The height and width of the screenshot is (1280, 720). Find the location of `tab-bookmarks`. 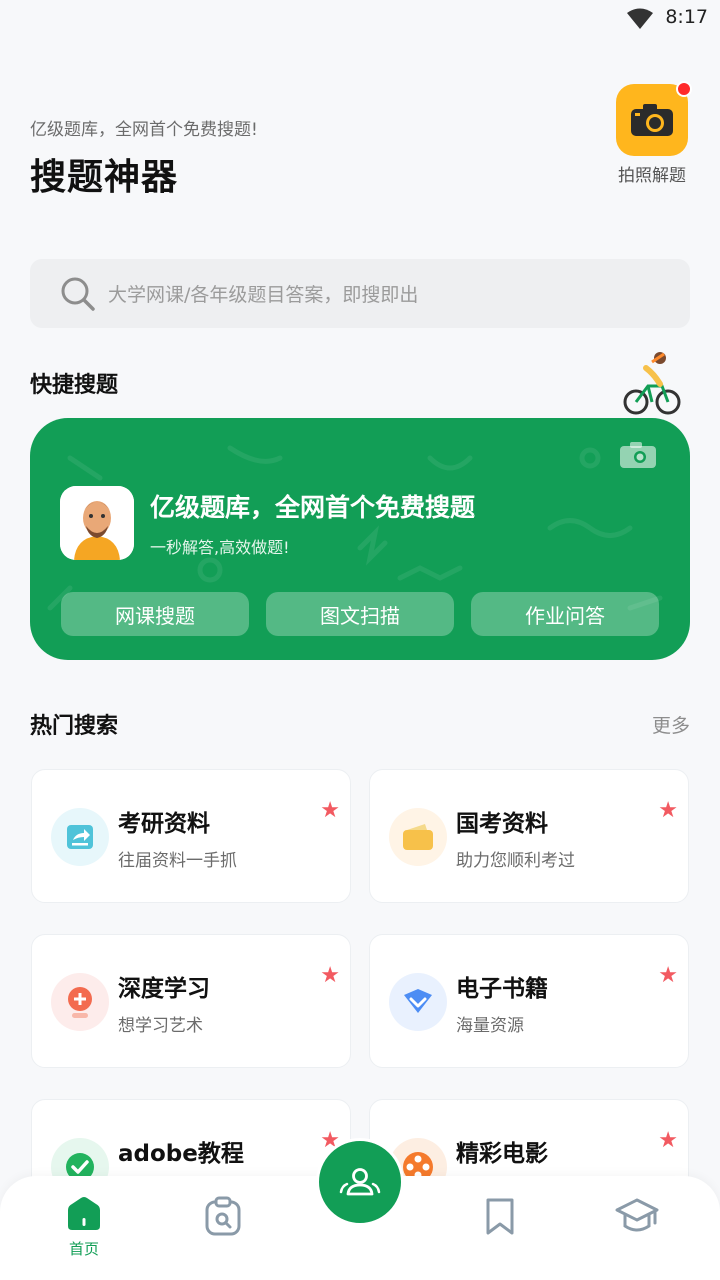

tab-bookmarks is located at coordinates (500, 1231).